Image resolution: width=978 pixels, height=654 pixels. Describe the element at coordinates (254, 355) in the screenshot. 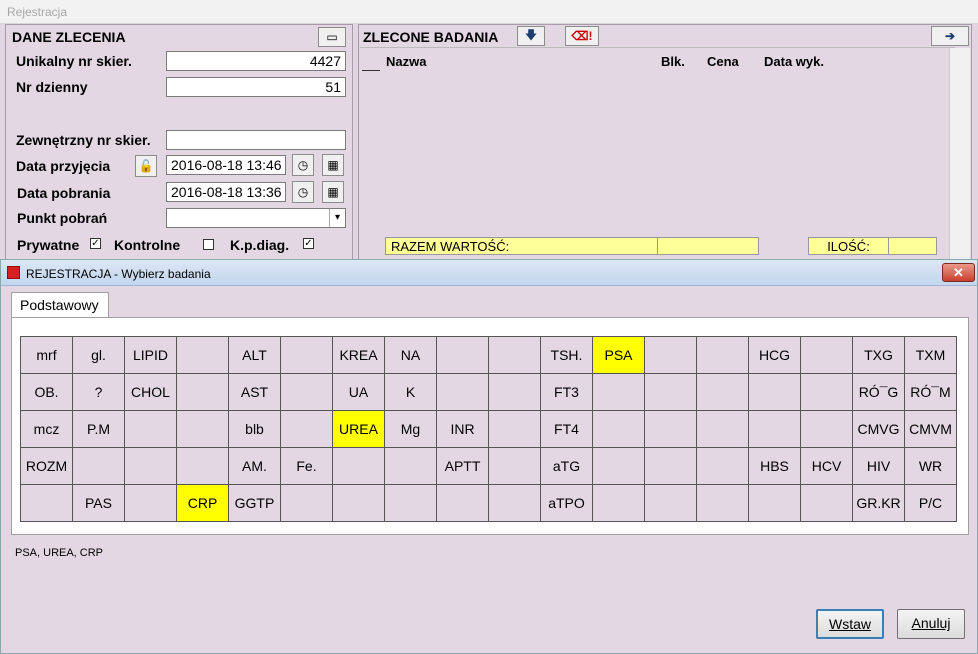

I see `test-cell-alt: ALT` at that location.